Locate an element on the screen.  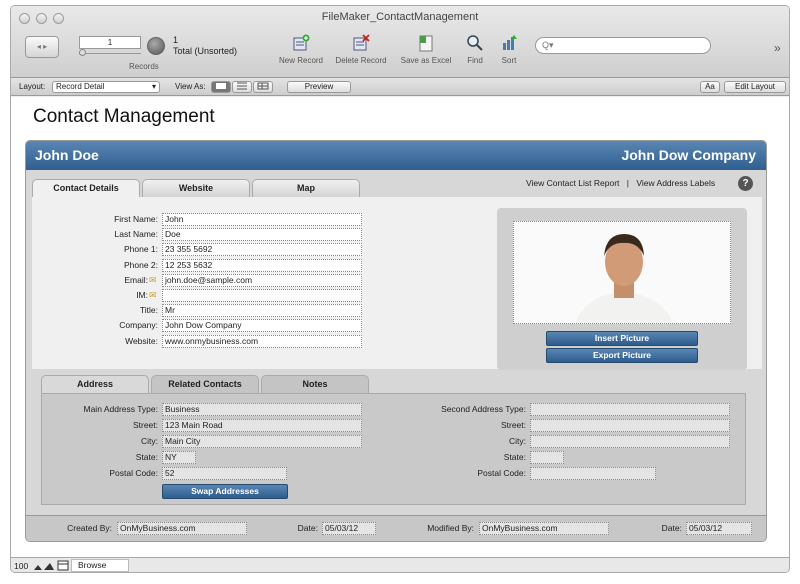
save-as-excel-label: Save as Excel is located at coordinates (426, 60).